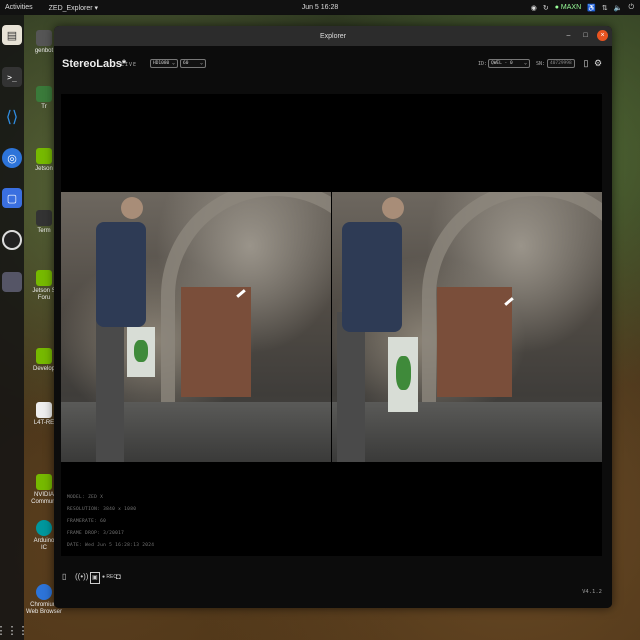 This screenshot has height=640, width=640. I want to click on clock: Jun 5 16:28, so click(320, 7).